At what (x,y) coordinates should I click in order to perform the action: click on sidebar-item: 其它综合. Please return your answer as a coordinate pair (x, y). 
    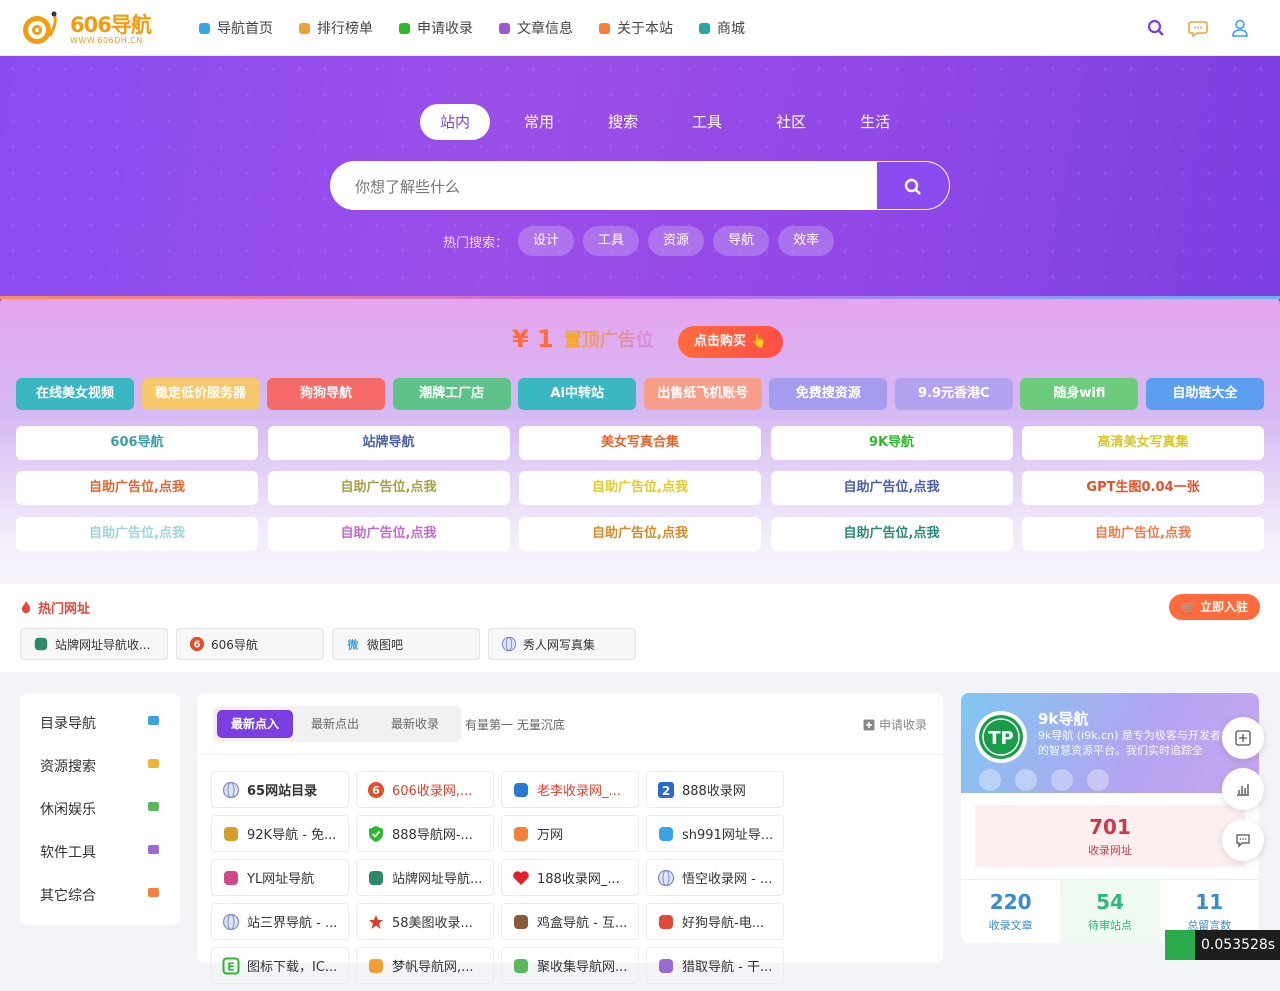
    Looking at the image, I should click on (100, 894).